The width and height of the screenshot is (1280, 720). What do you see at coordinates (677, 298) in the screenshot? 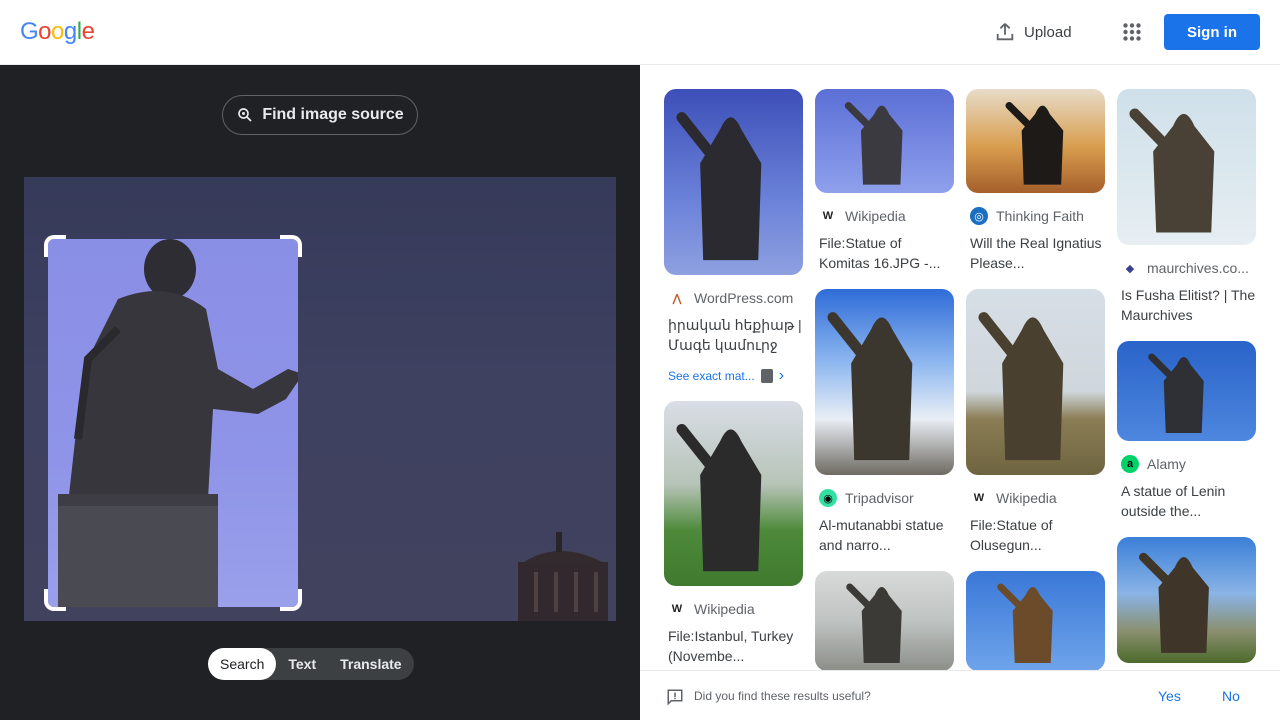
I see `wordpress-icon: ⋀` at bounding box center [677, 298].